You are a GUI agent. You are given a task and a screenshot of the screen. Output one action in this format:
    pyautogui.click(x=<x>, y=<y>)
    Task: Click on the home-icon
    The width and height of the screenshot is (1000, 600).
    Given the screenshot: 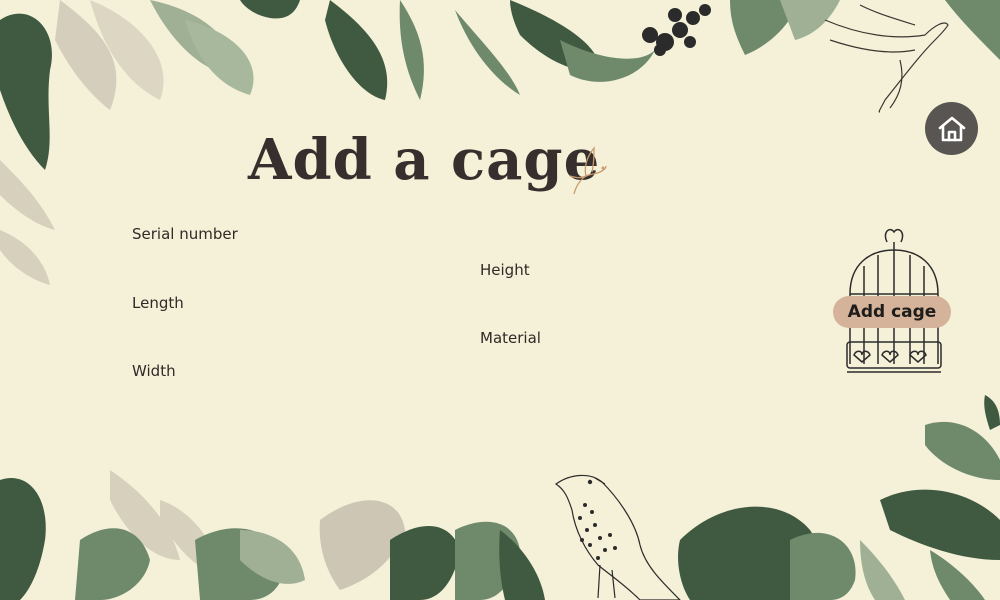 What is the action you would take?
    pyautogui.click(x=951, y=128)
    